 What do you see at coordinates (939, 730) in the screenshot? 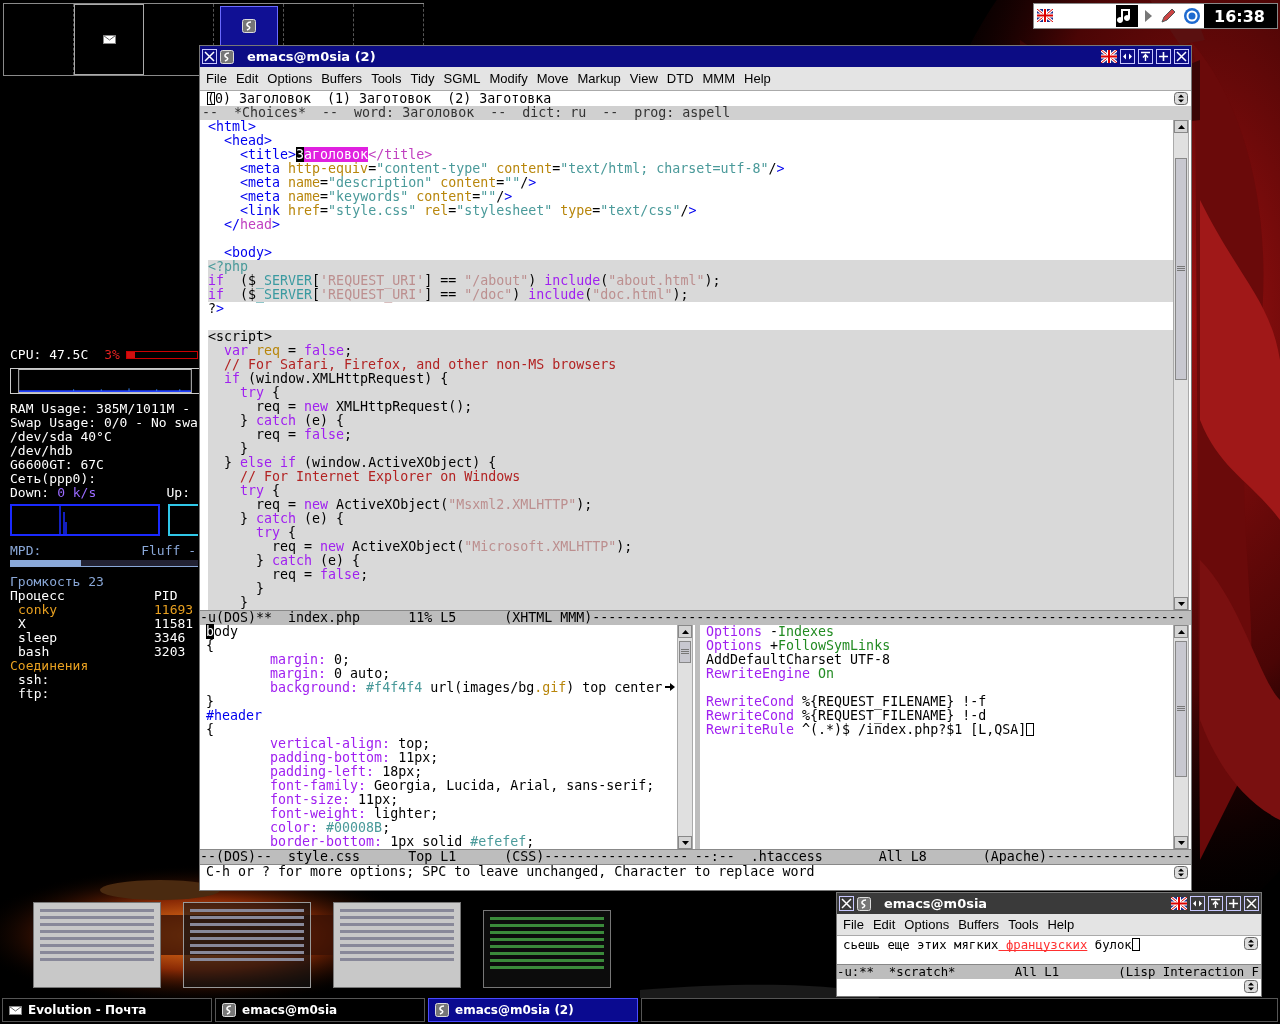
I see `code-line: RewriteRule ^(.*)$ /index.php?$1 [L,QSA]` at bounding box center [939, 730].